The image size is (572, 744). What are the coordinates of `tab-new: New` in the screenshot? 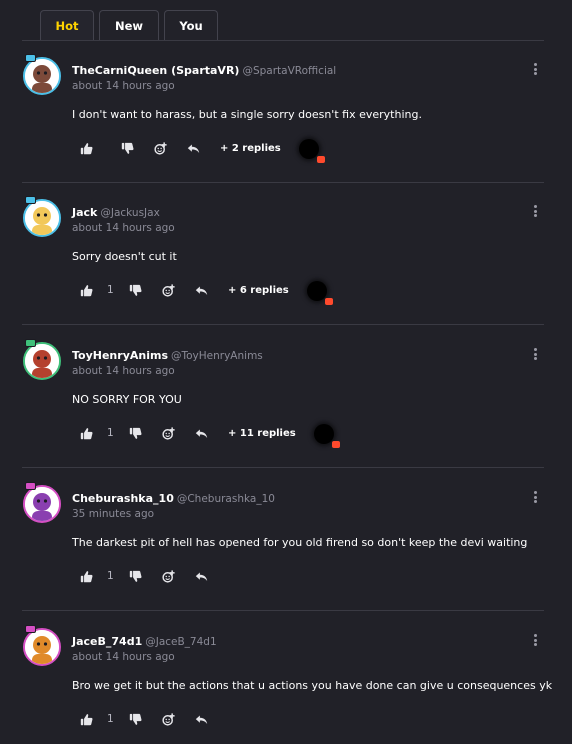 It's located at (129, 25).